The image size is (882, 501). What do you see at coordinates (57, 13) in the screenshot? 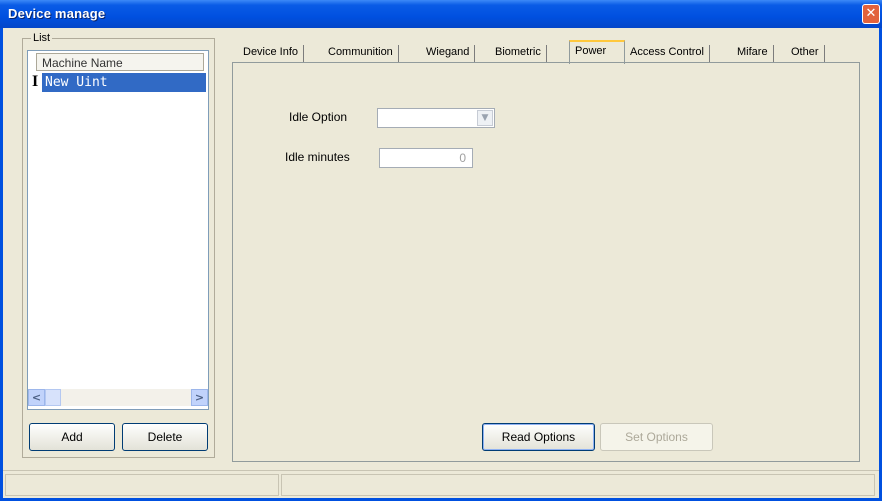
I see `window-title: Device manage` at bounding box center [57, 13].